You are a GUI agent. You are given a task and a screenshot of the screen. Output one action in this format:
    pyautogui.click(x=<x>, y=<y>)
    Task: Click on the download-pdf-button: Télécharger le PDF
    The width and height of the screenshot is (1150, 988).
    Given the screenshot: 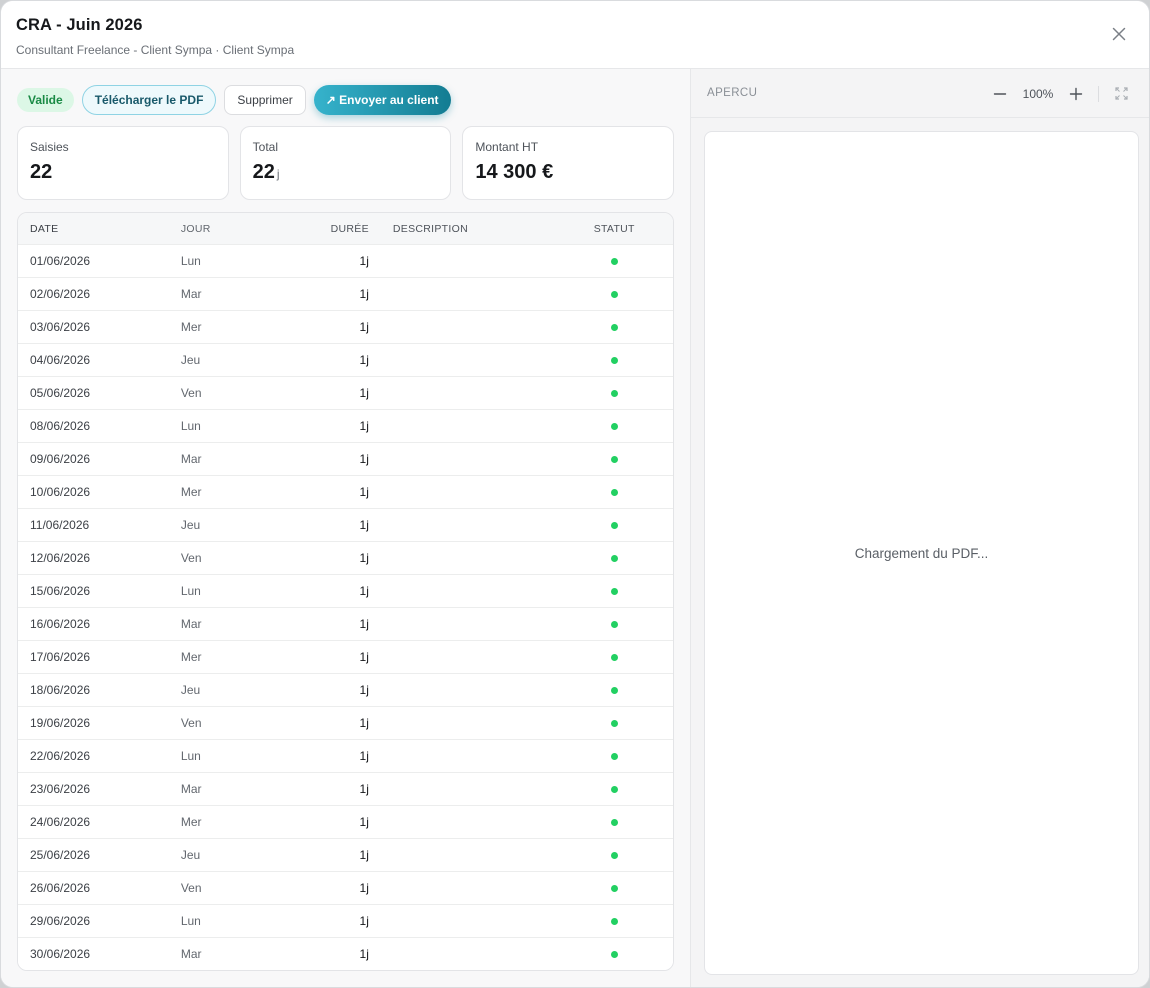 What is the action you would take?
    pyautogui.click(x=149, y=100)
    